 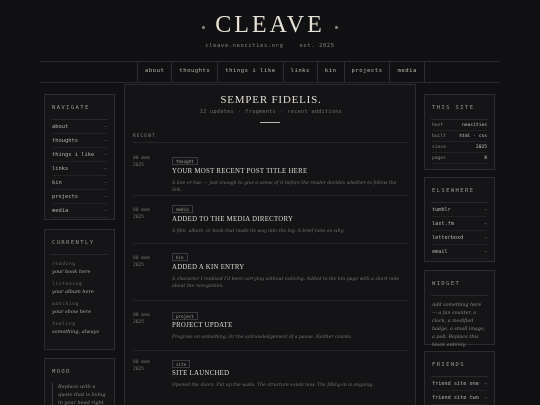 I want to click on page-subtitle: 12 updates · fragments · recent additions, so click(x=271, y=112).